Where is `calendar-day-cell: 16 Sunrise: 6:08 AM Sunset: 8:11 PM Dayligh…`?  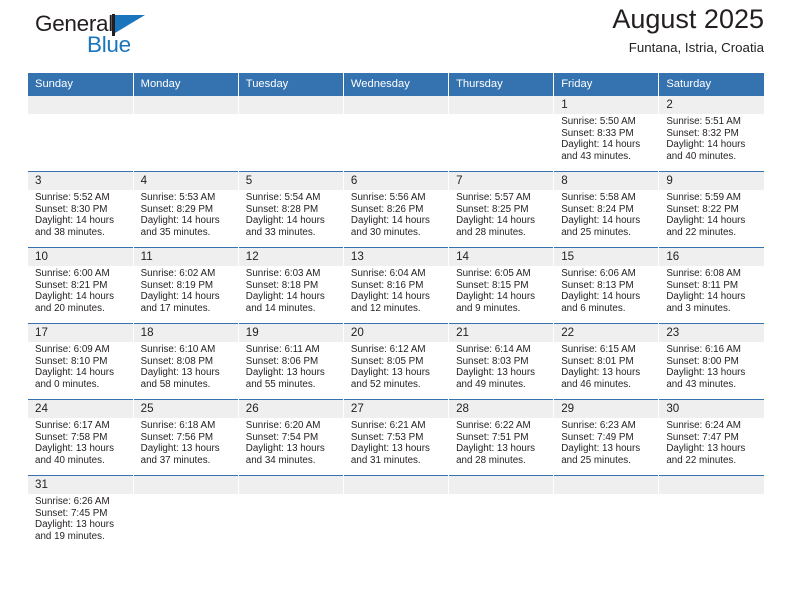
calendar-day-cell: 16 Sunrise: 6:08 AM Sunset: 8:11 PM Dayligh… is located at coordinates (711, 285).